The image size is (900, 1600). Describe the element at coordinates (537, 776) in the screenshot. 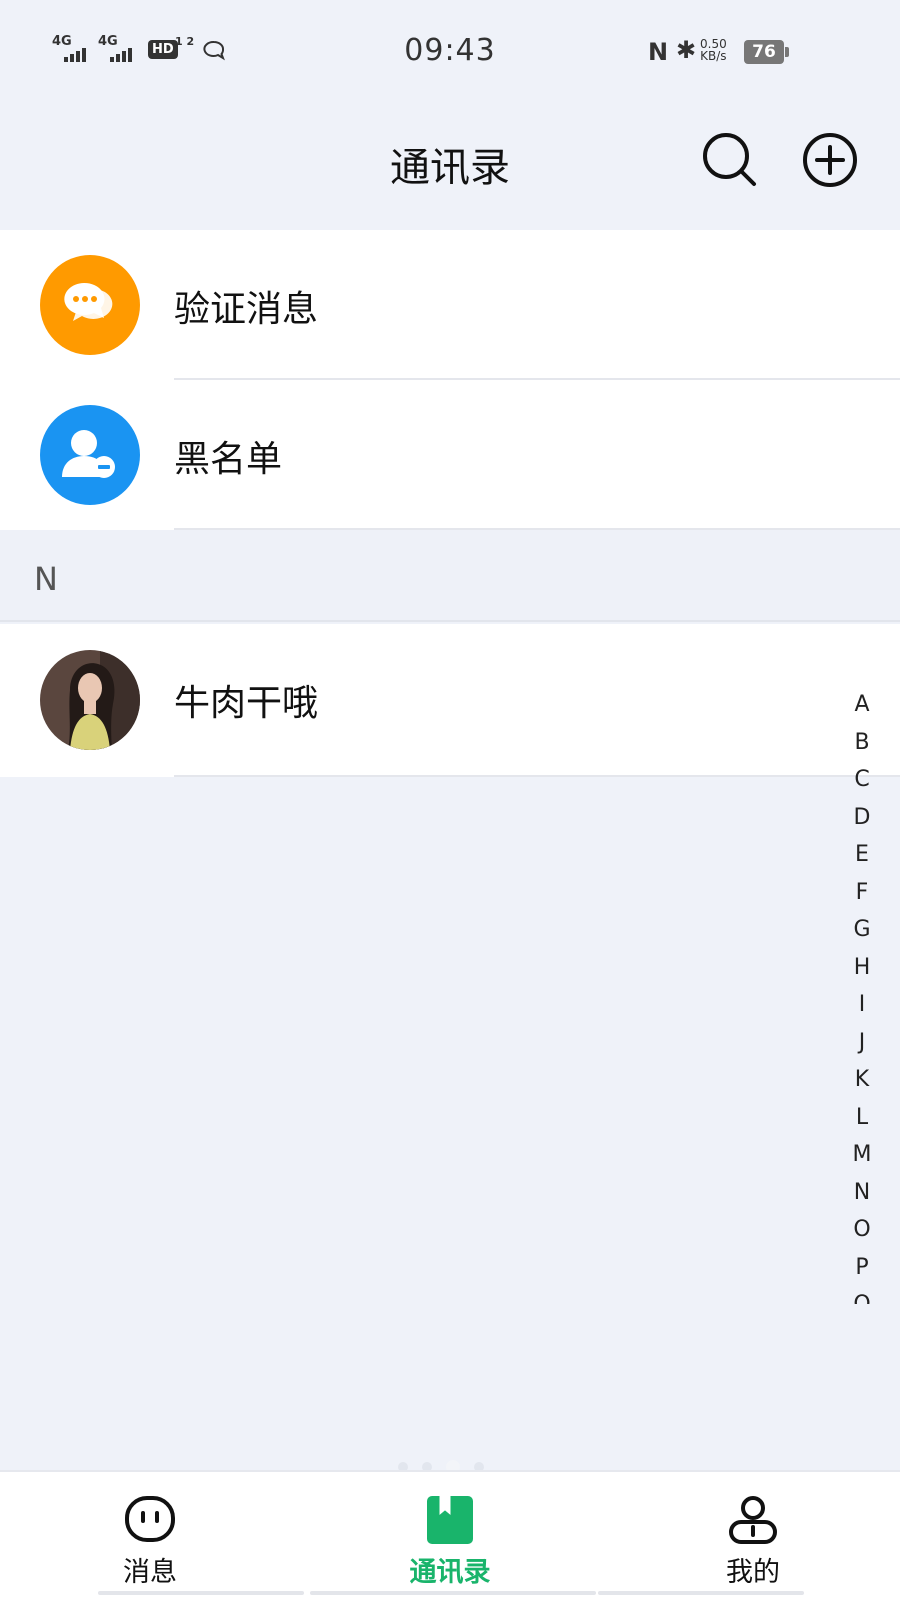

I see `divider` at that location.